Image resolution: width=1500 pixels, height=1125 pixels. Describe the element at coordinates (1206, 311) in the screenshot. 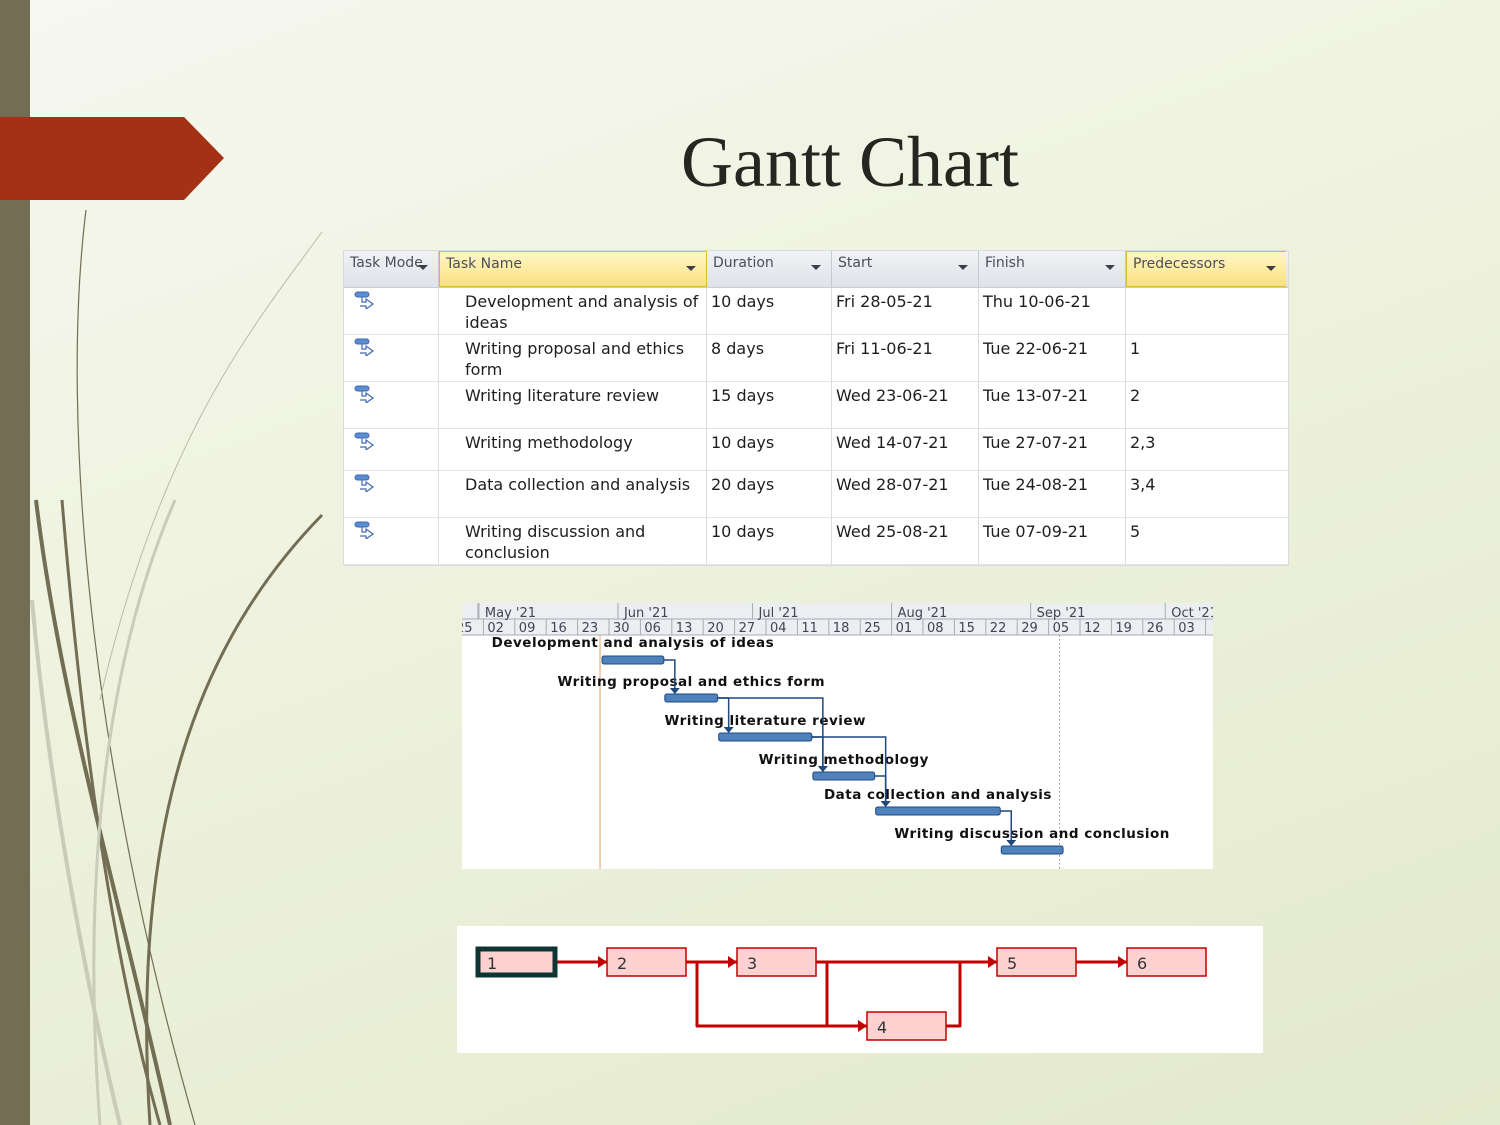

I see `predecessors-cell` at that location.